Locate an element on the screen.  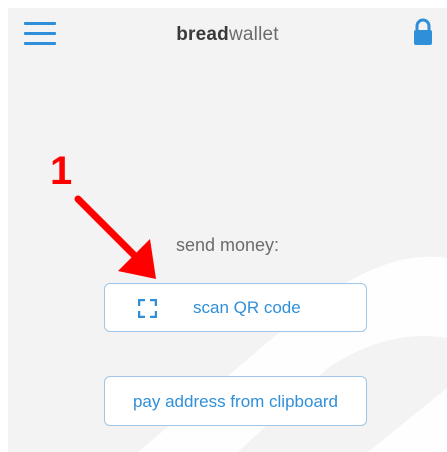
scan-qr-code-button: scan QR code is located at coordinates (235, 307).